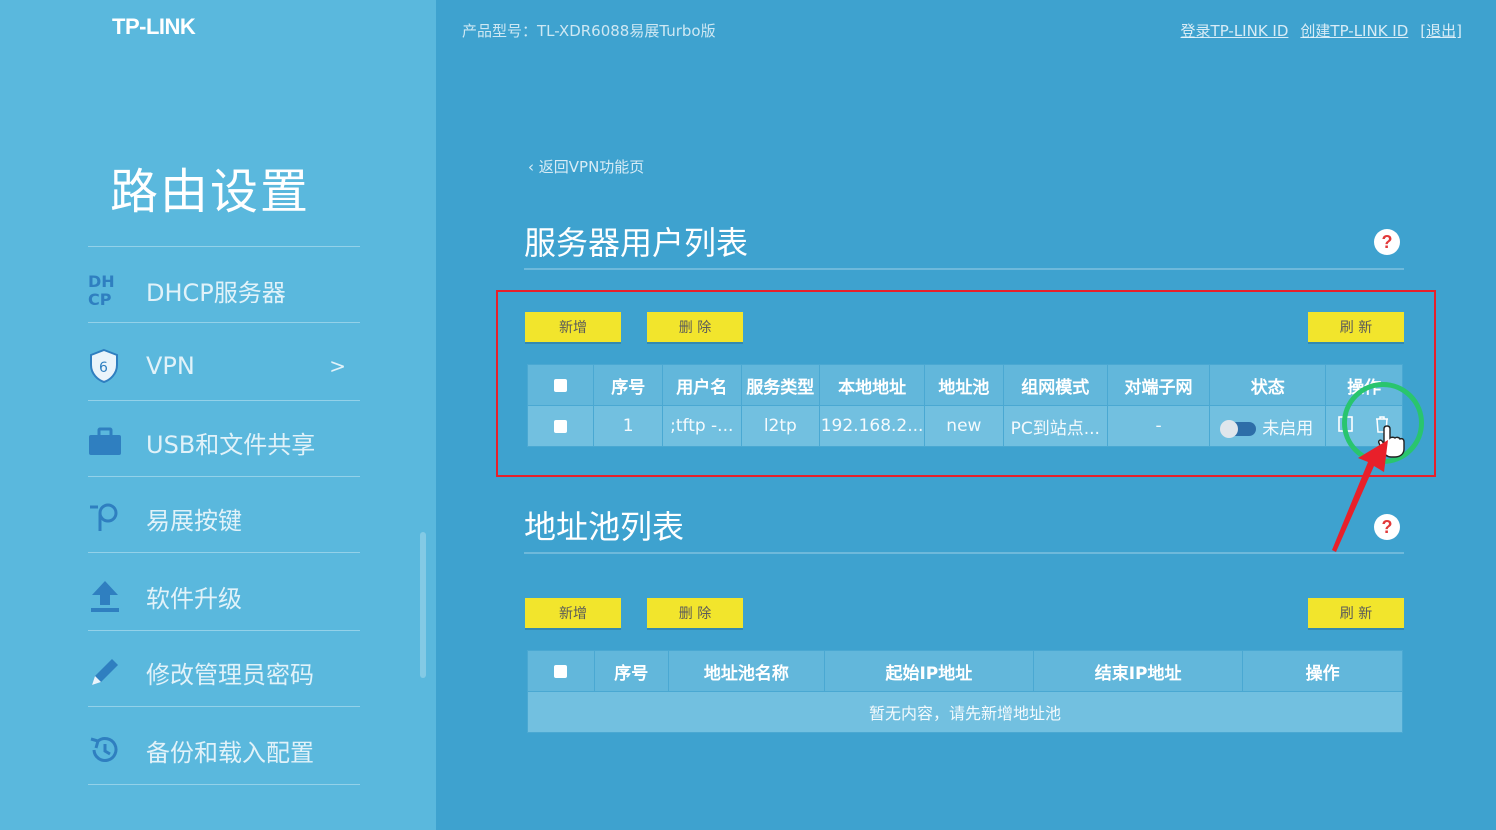 This screenshot has height=830, width=1496. I want to click on table-row: 暂无内容，请先新增地址池, so click(965, 712).